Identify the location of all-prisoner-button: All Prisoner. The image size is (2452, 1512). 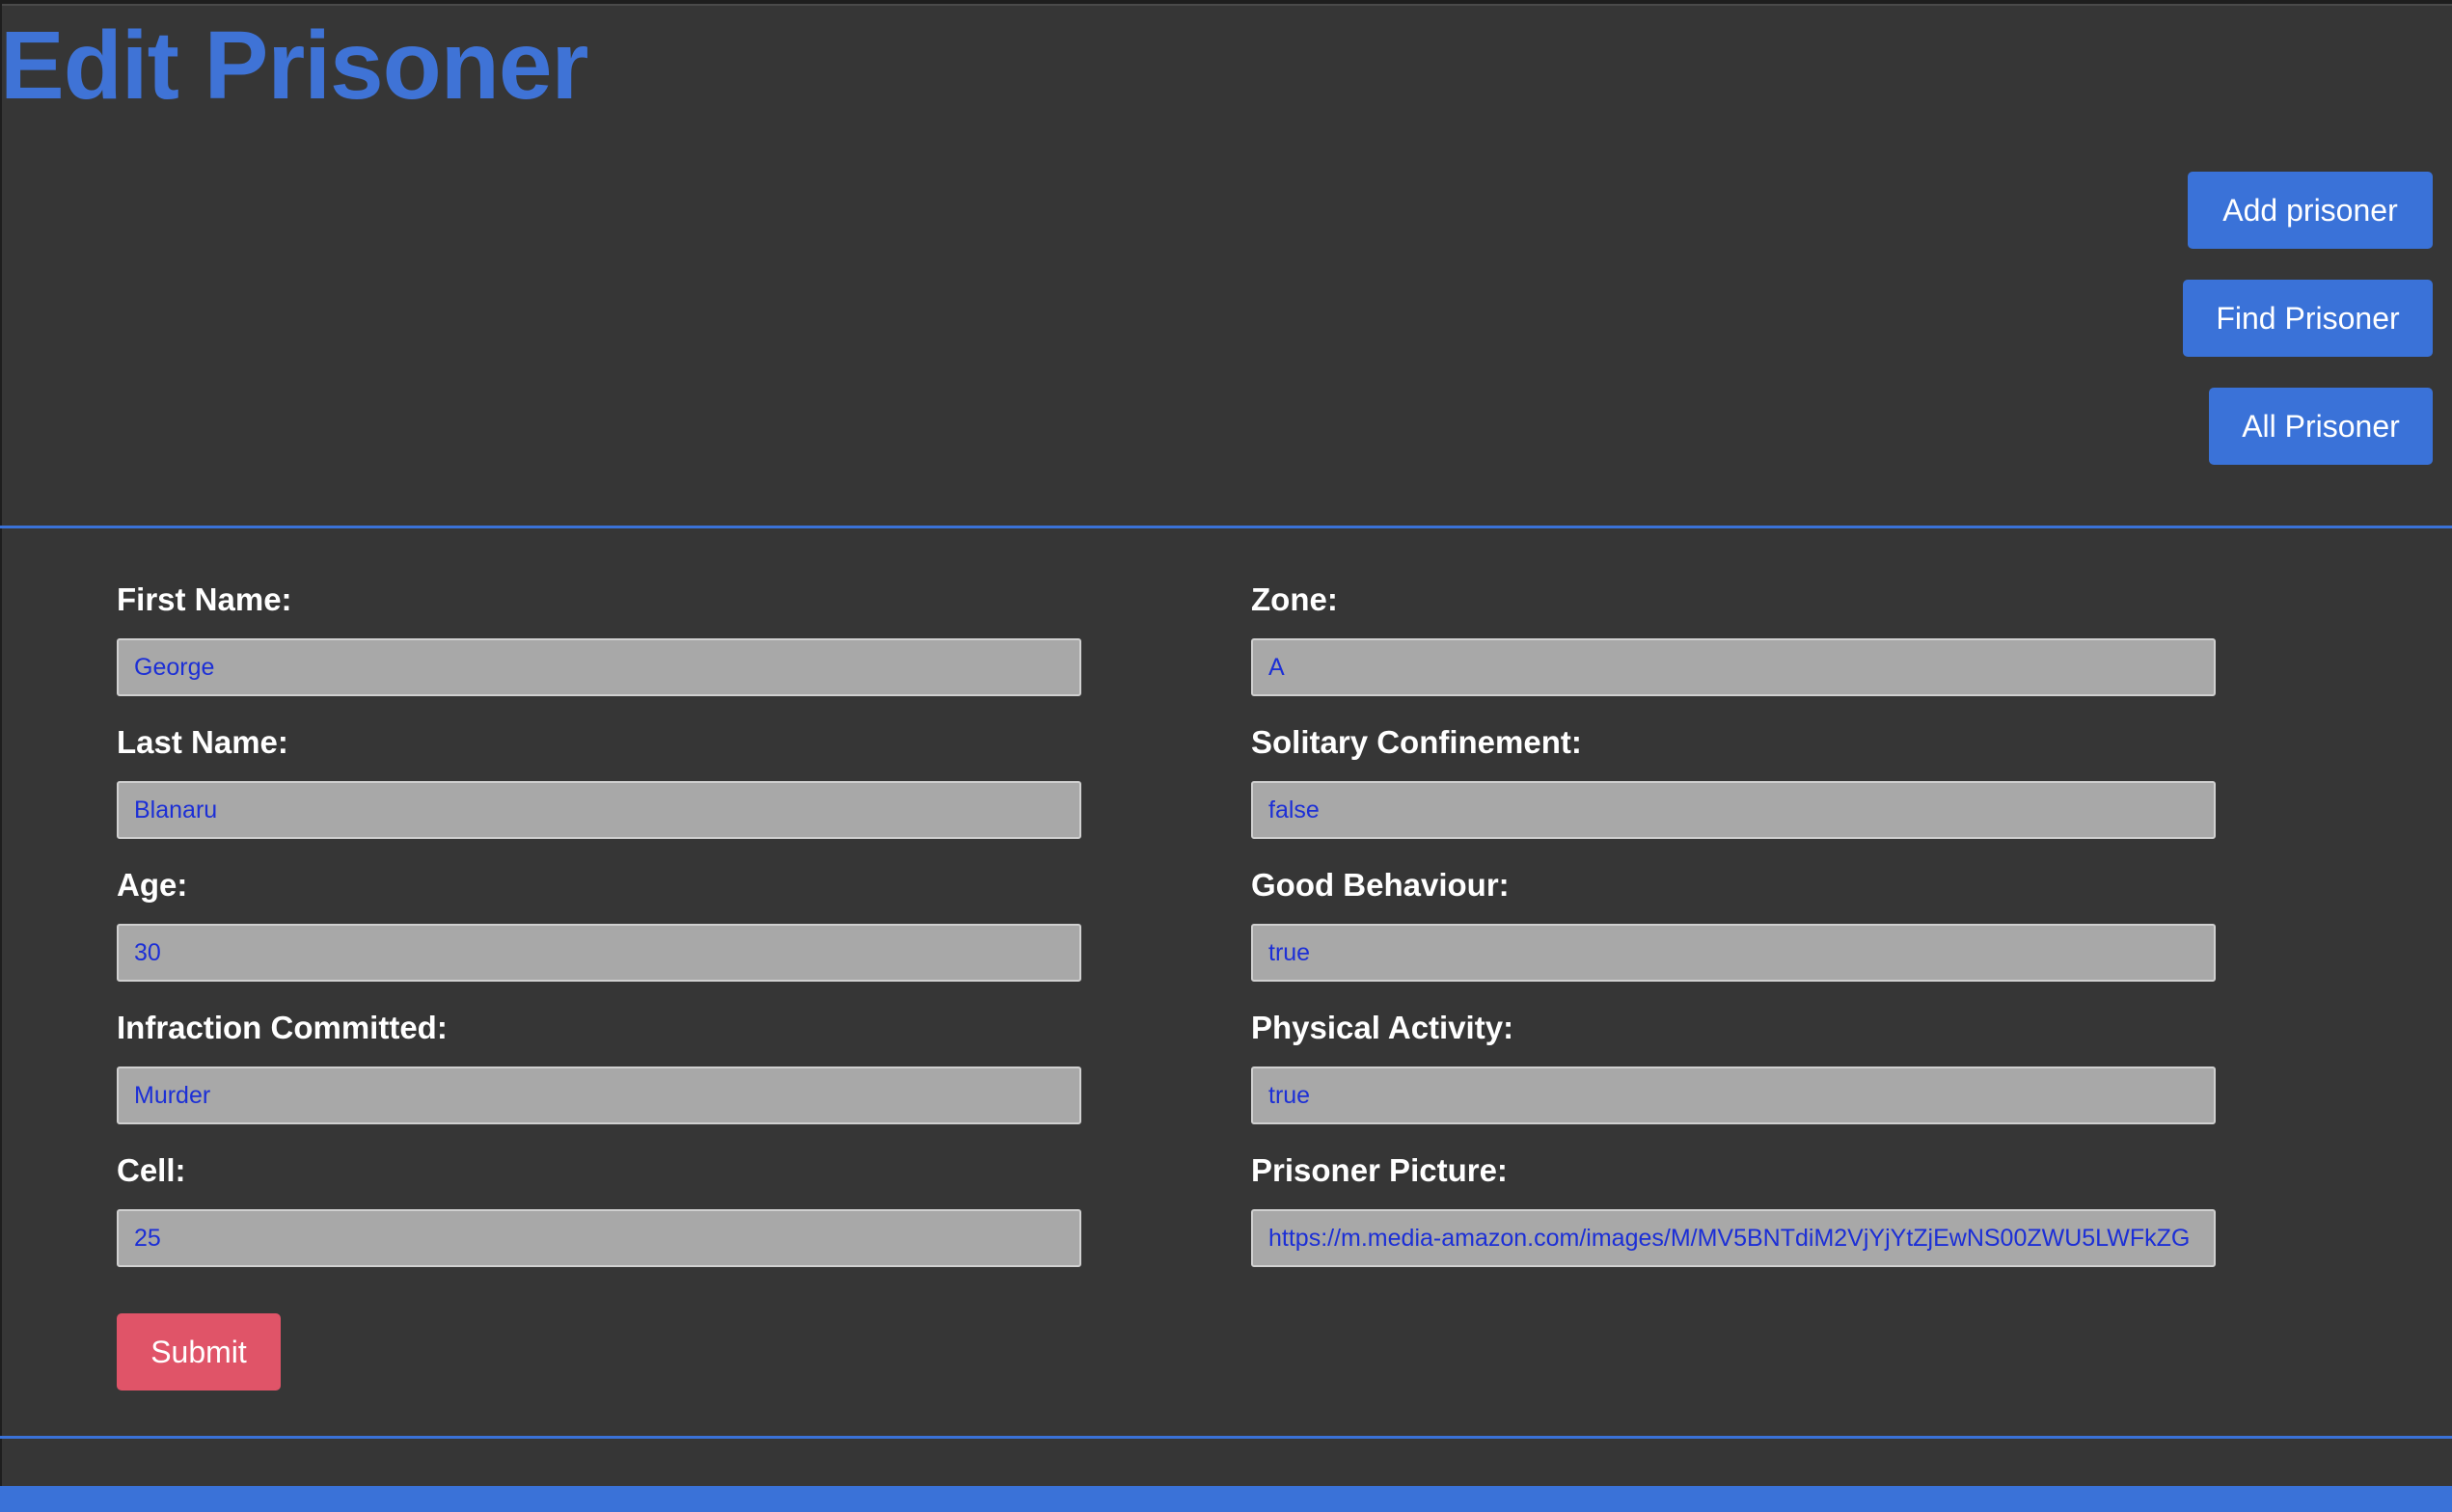
(2321, 426).